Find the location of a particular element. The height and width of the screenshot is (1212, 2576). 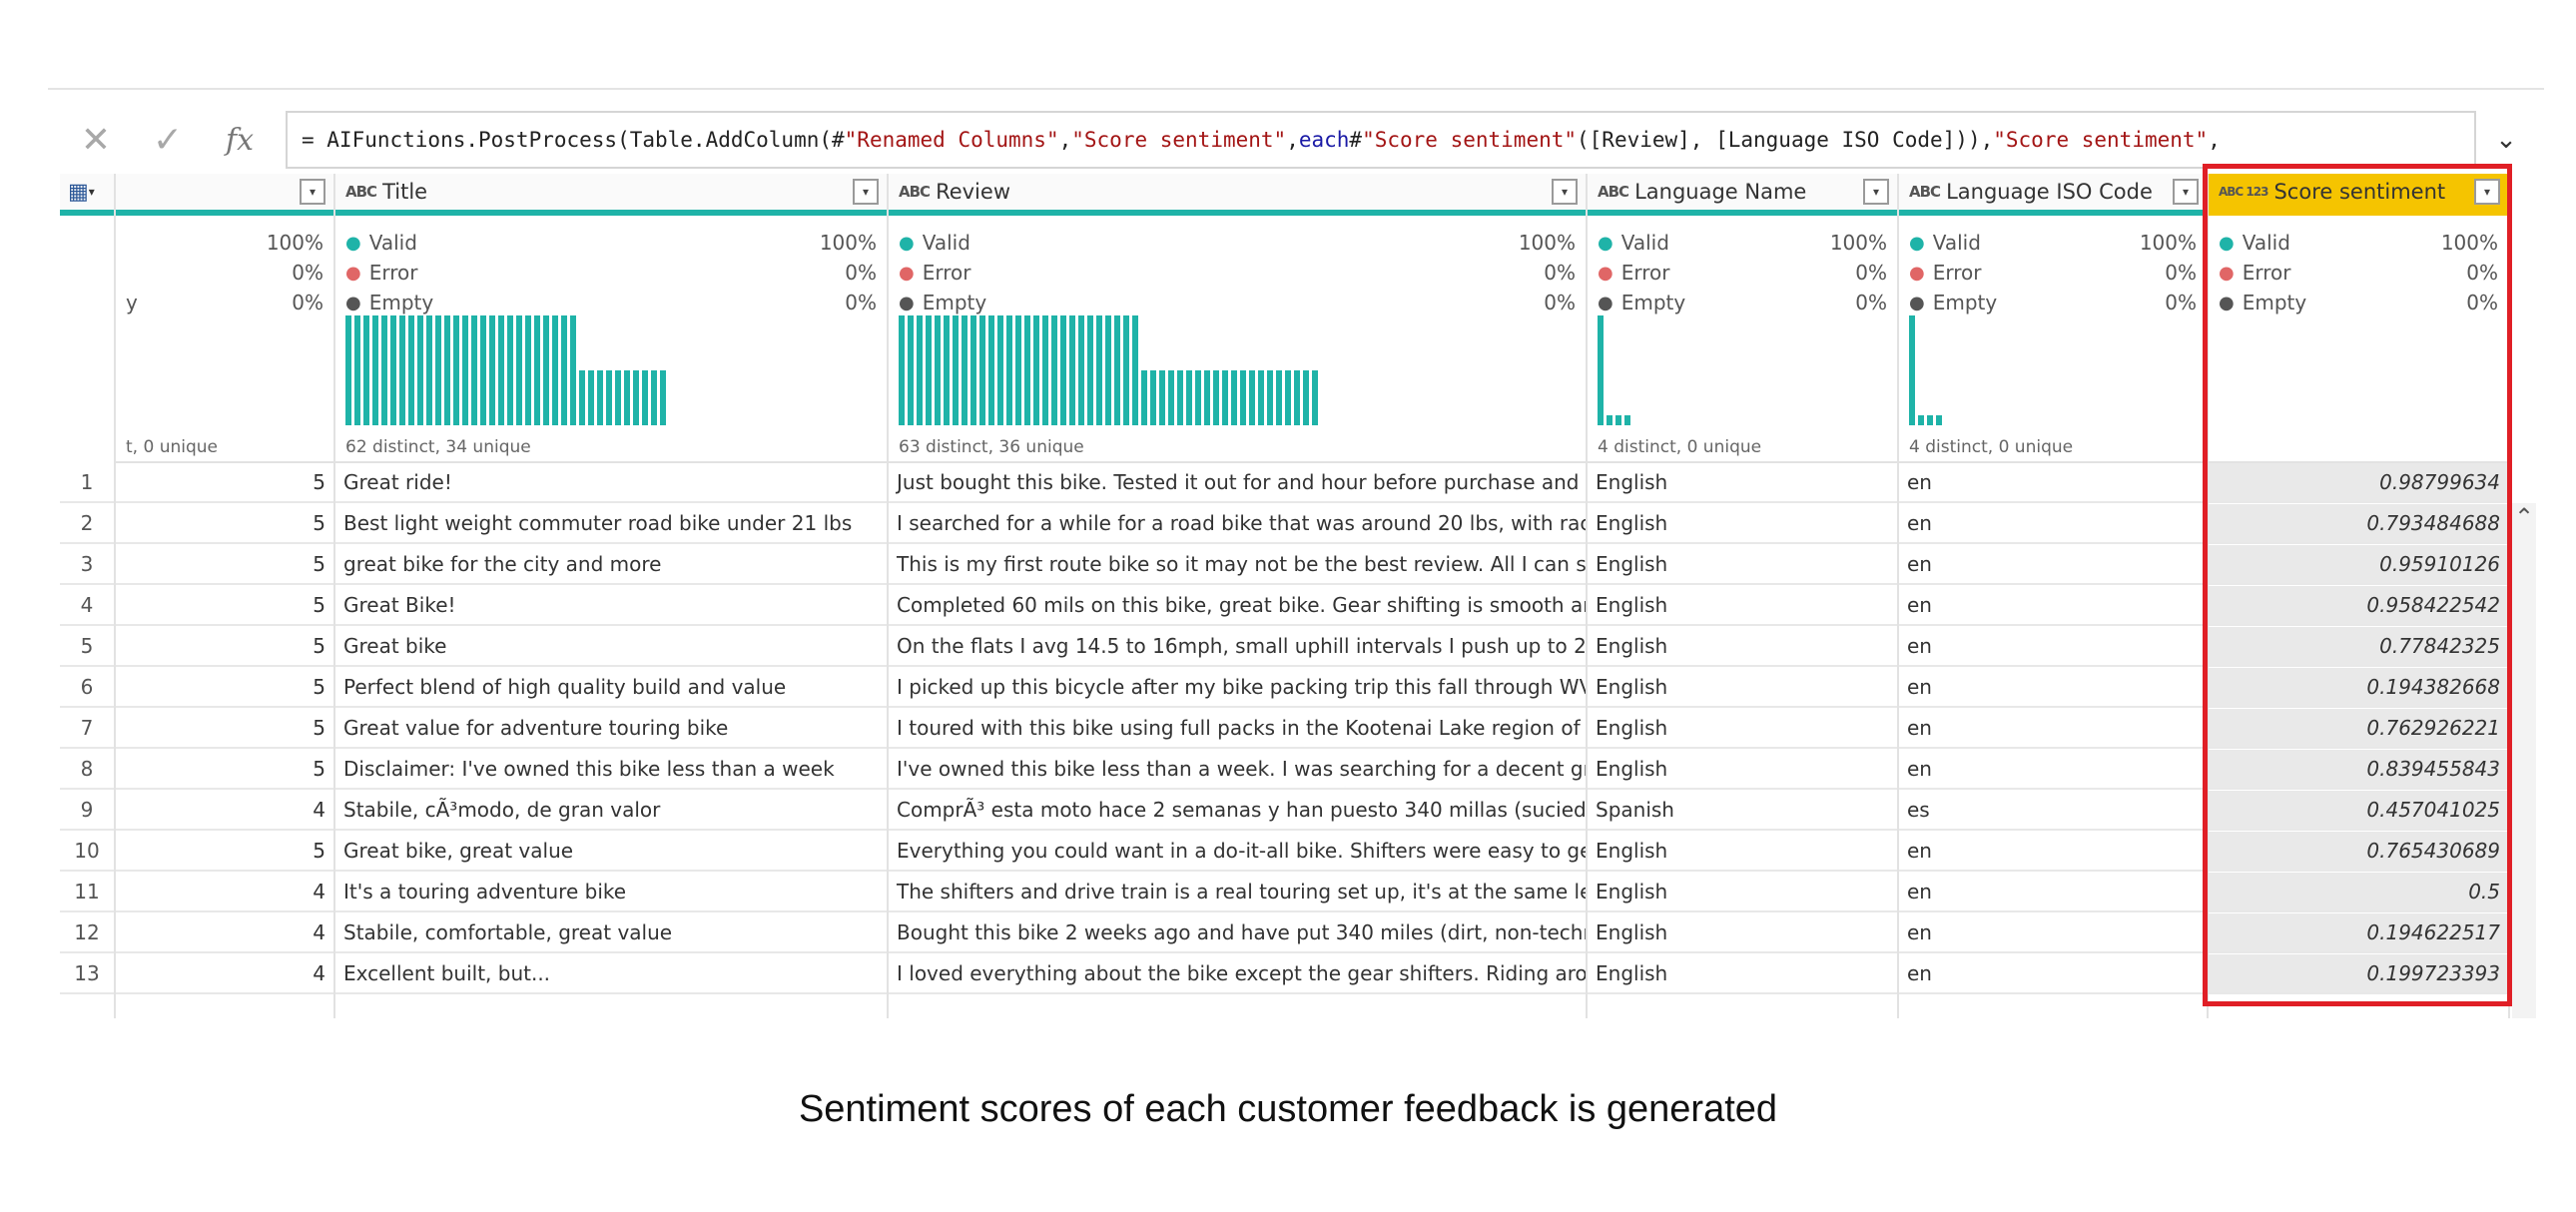

review-column-header: ABC Review ▾ is located at coordinates (1237, 195).